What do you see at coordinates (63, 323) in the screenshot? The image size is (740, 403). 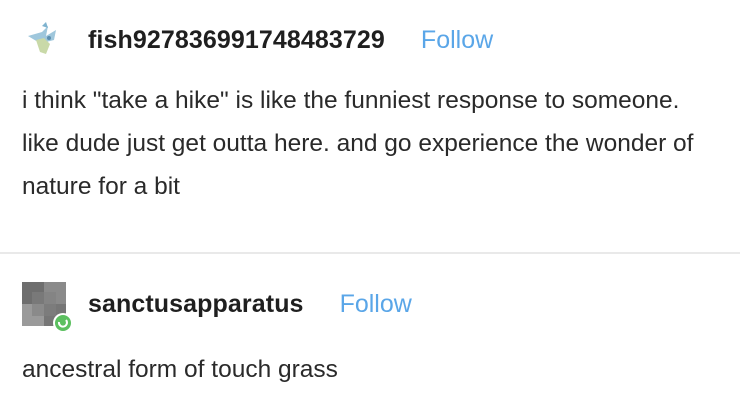 I see `online-status-icon` at bounding box center [63, 323].